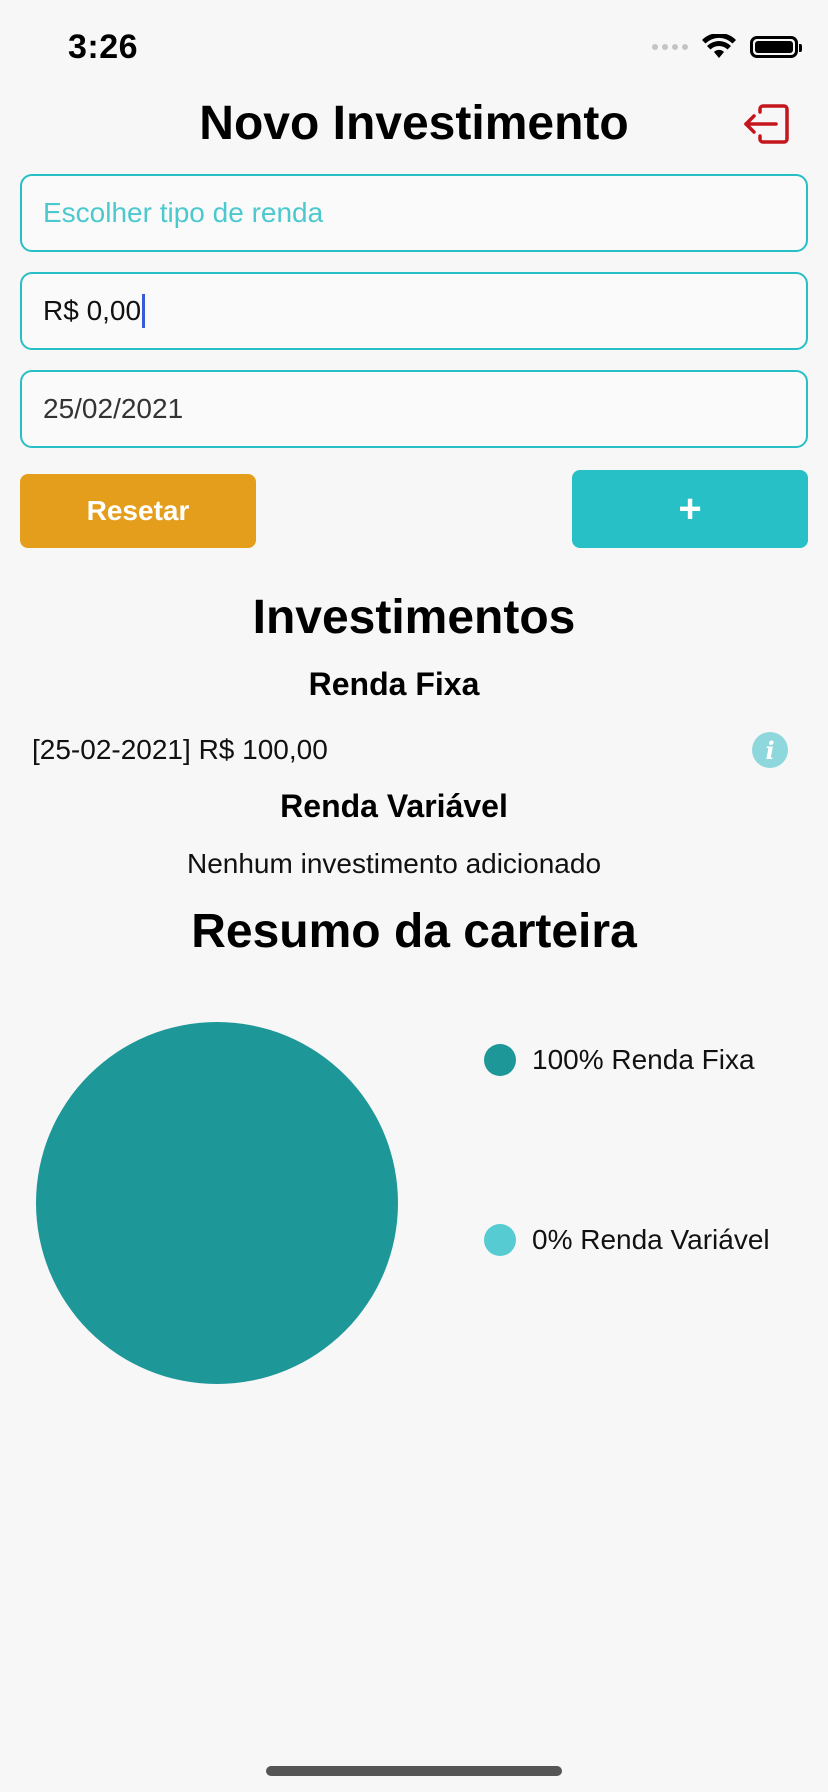  Describe the element at coordinates (414, 213) in the screenshot. I see `income-type-select: Escolher tipo de renda` at that location.